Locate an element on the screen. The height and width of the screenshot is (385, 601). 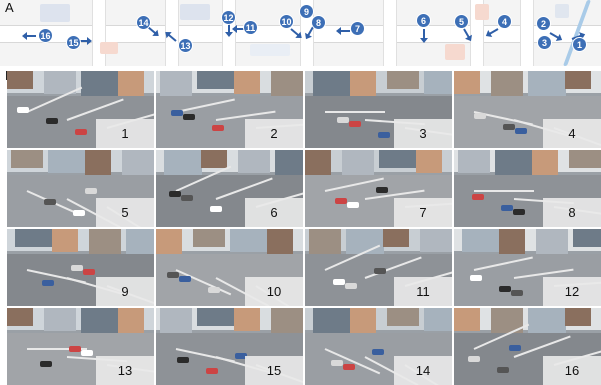
camera-view-label: 2 is located at coordinates (274, 133).